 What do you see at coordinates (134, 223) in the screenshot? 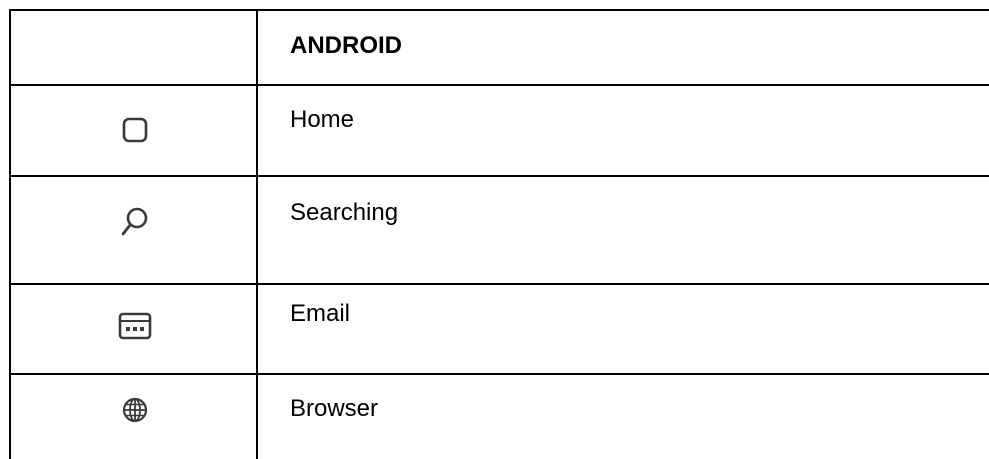
I see `search-icon` at bounding box center [134, 223].